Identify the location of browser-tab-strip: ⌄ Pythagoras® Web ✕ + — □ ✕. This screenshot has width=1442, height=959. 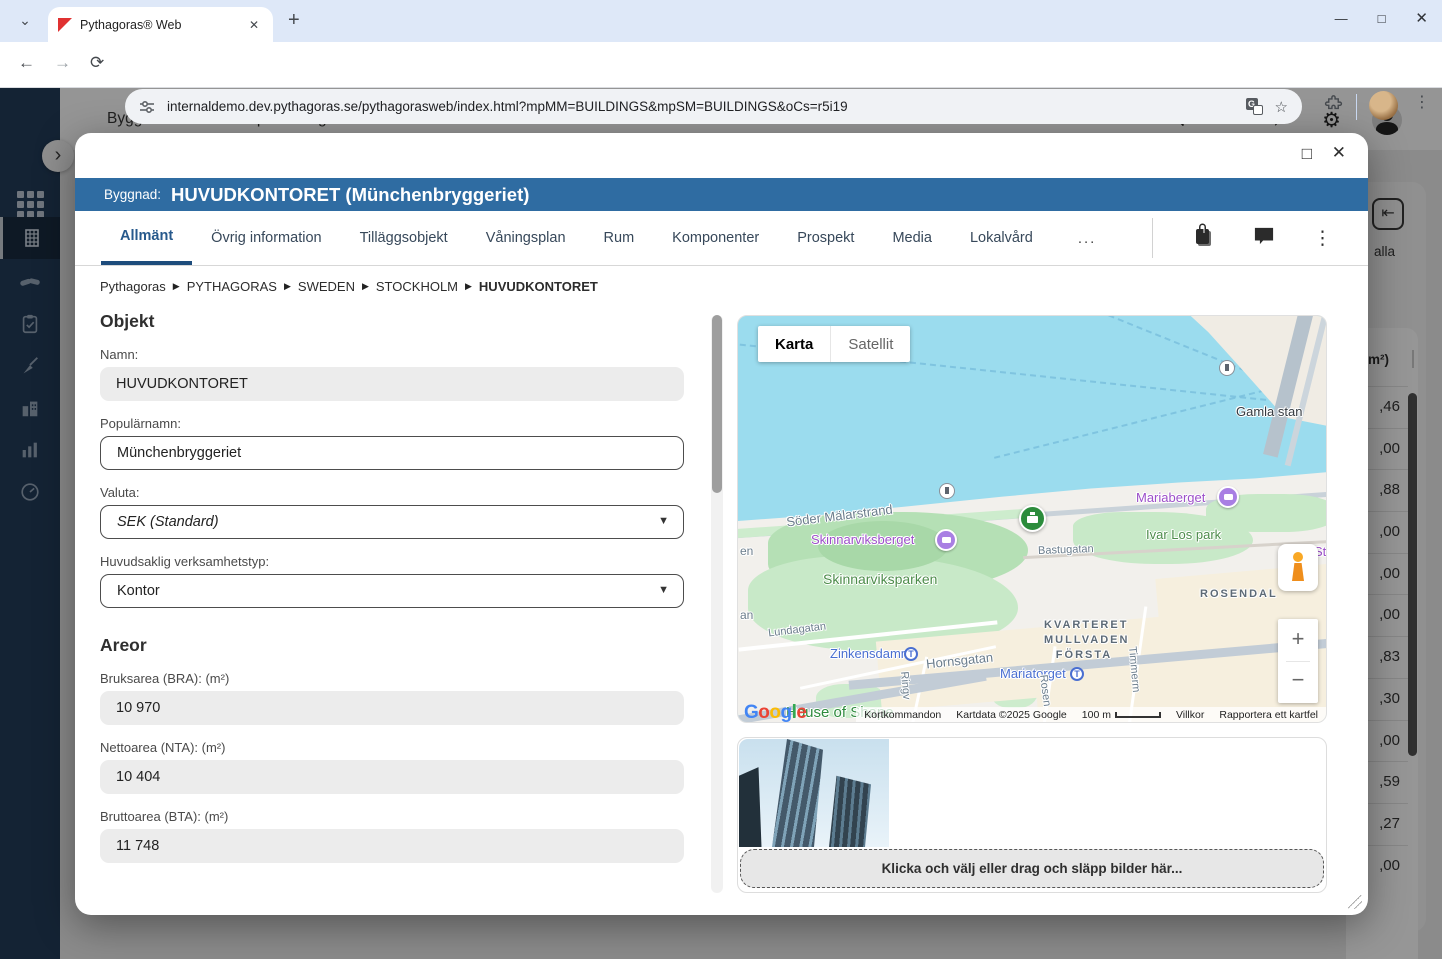
(721, 21).